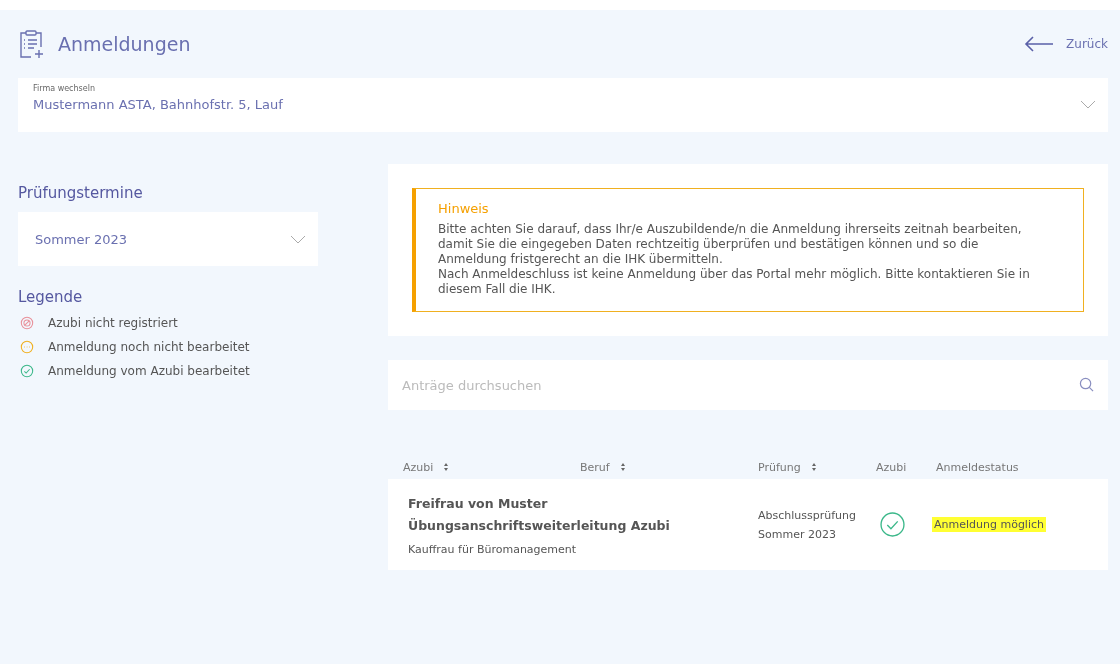  I want to click on column-header: Azubi, so click(891, 467).